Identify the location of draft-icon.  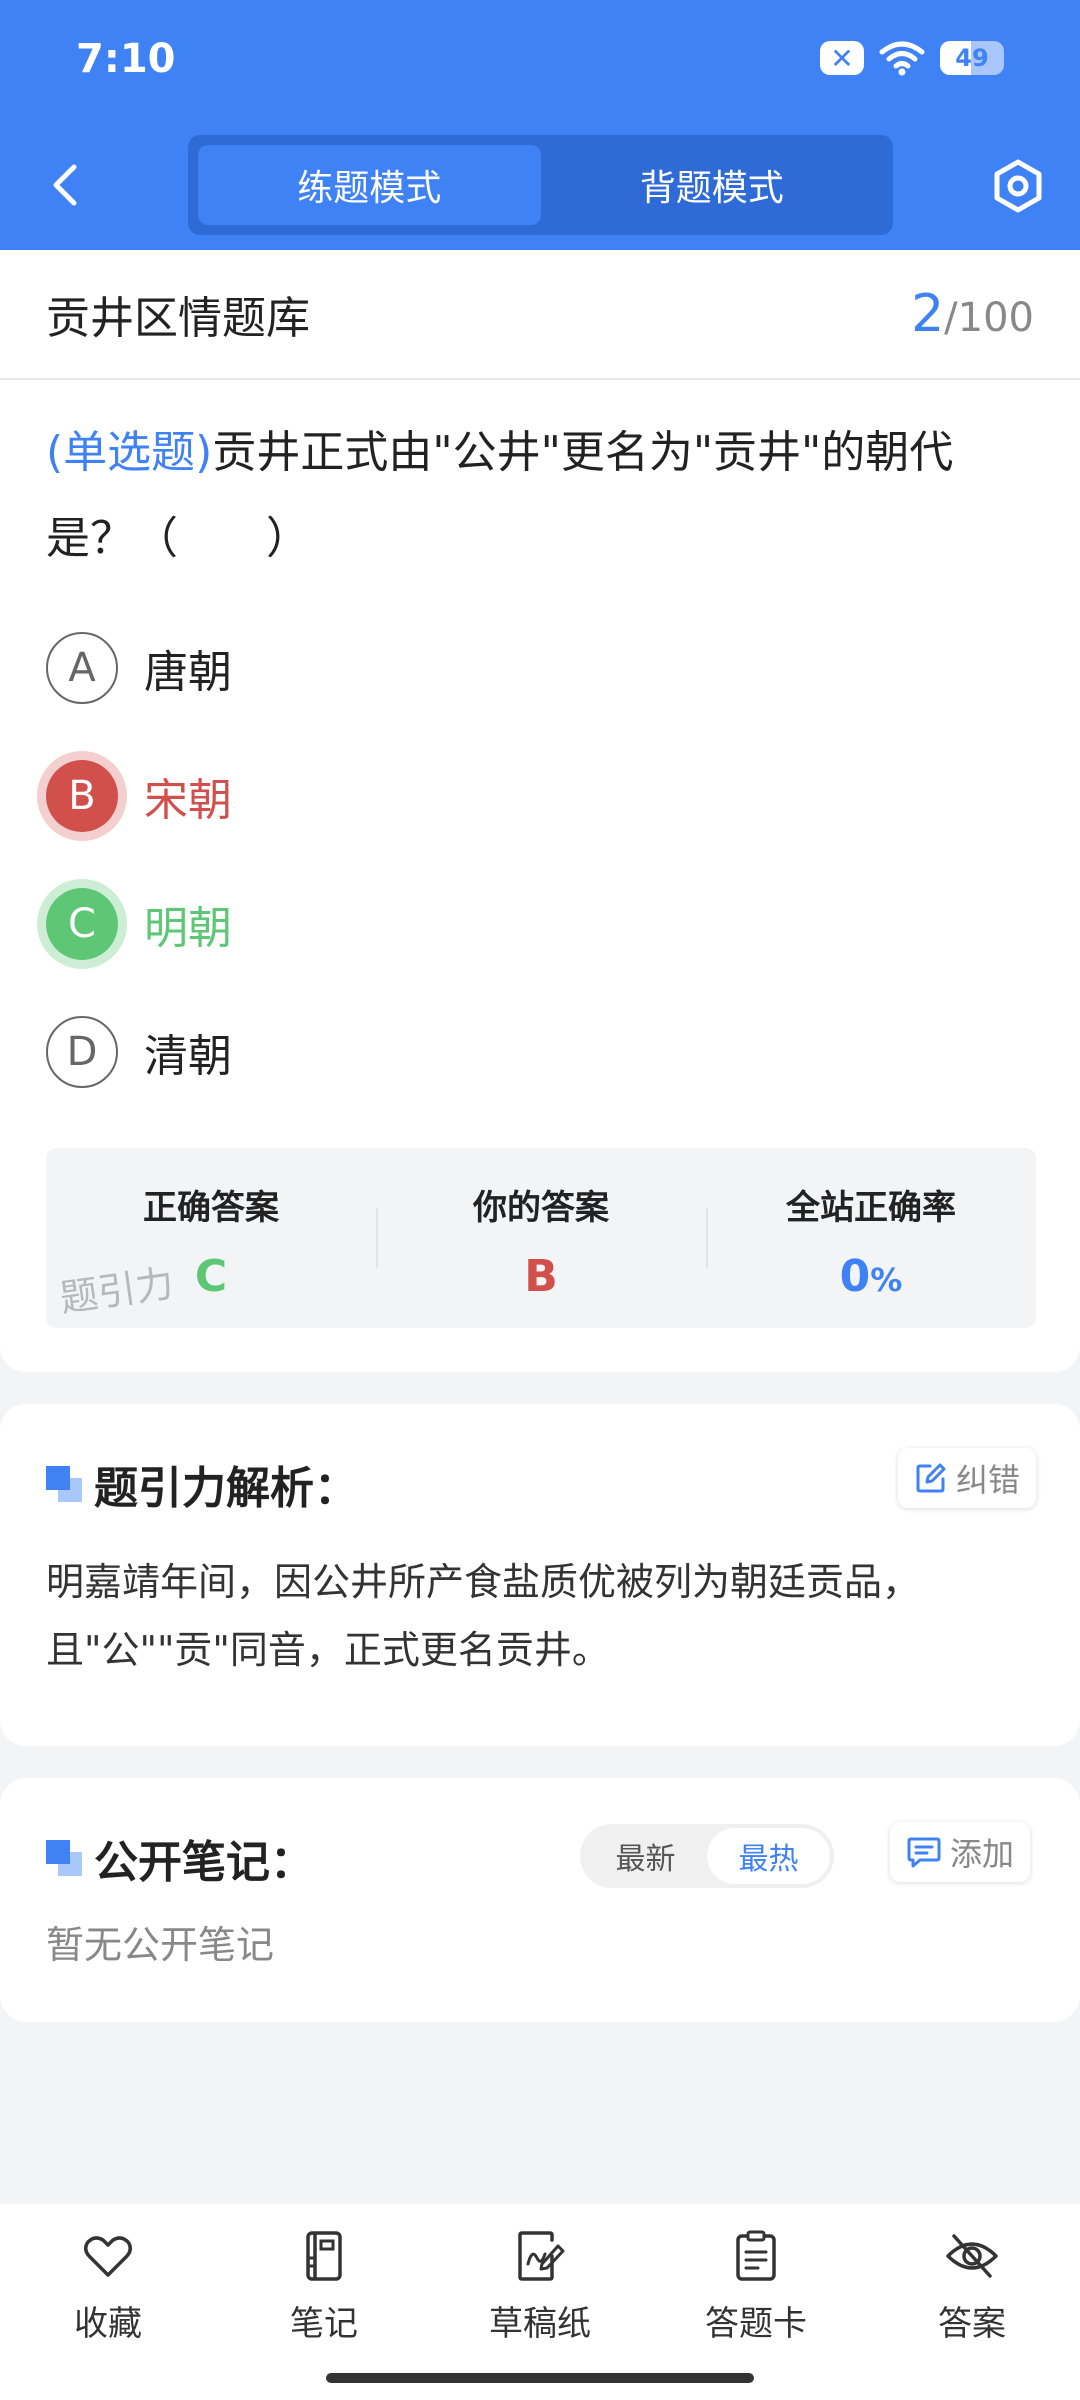
(541, 2256).